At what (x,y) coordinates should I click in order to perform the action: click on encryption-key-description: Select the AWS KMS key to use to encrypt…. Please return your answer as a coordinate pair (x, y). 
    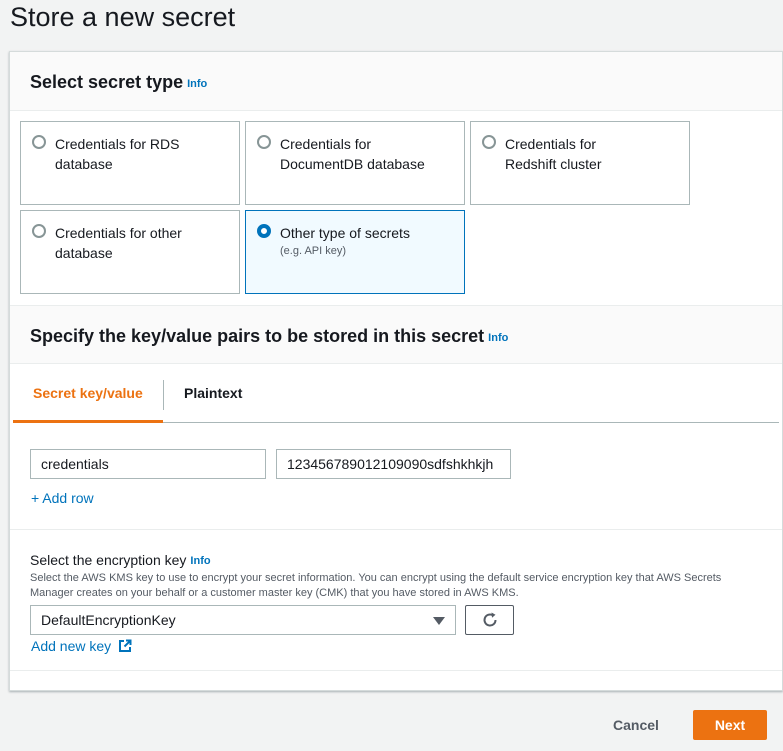
    Looking at the image, I should click on (376, 585).